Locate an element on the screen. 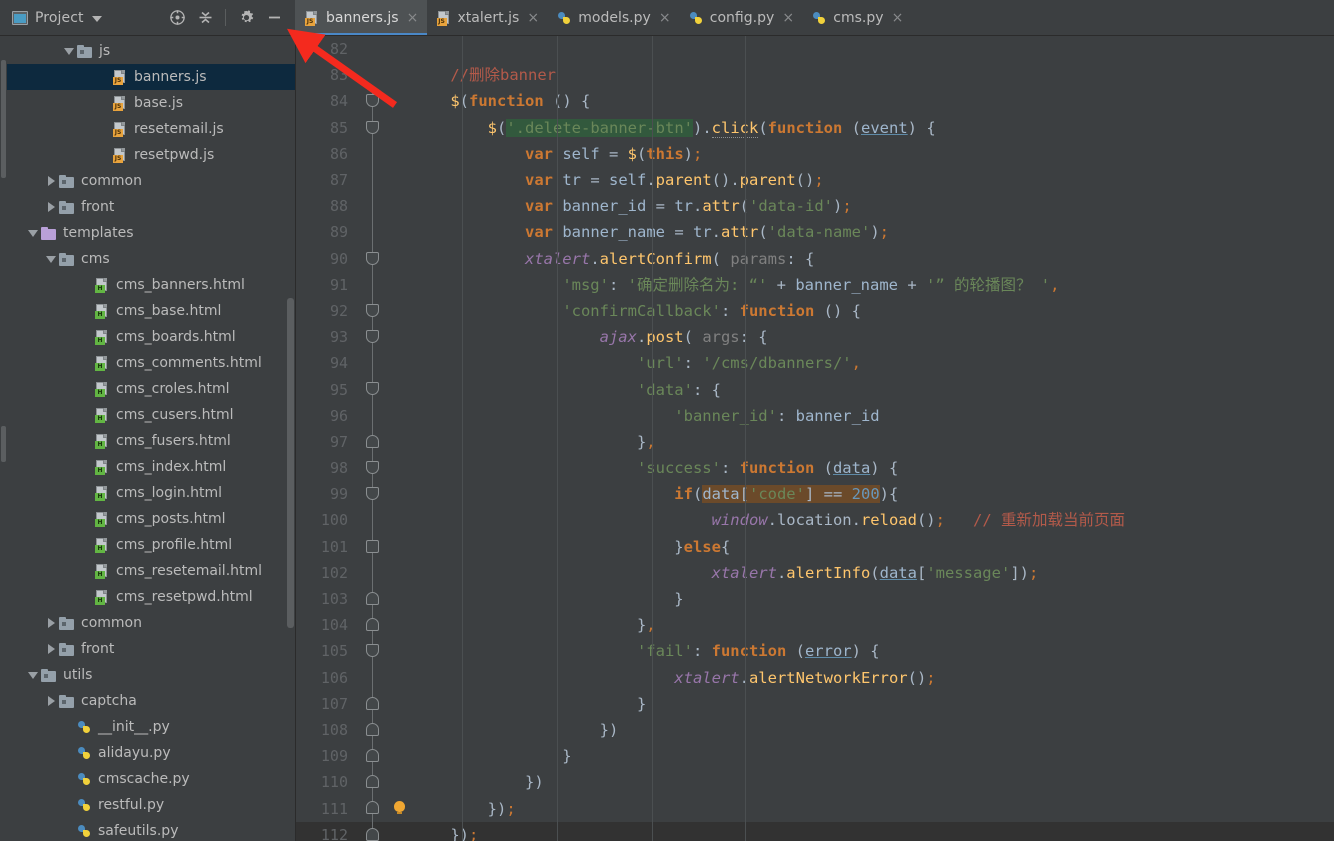 This screenshot has height=841, width=1334. code-line-93: 93 ajax.post( args: { is located at coordinates (815, 337).